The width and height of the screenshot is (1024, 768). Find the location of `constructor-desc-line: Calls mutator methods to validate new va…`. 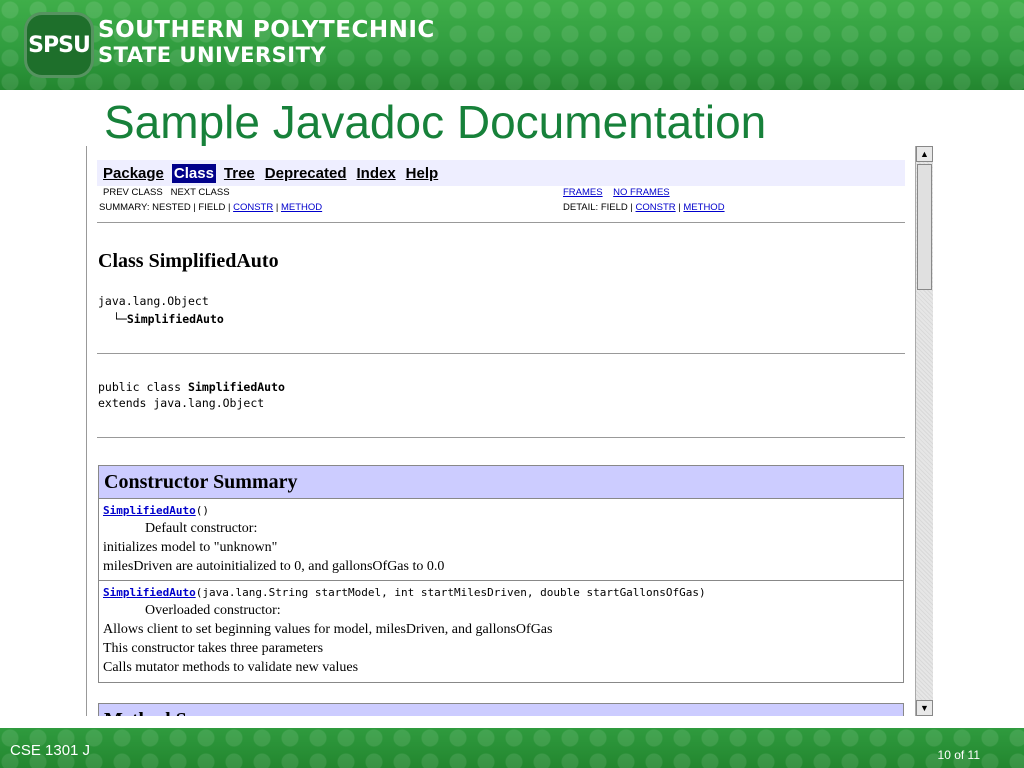

constructor-desc-line: Calls mutator methods to validate new va… is located at coordinates (231, 667).